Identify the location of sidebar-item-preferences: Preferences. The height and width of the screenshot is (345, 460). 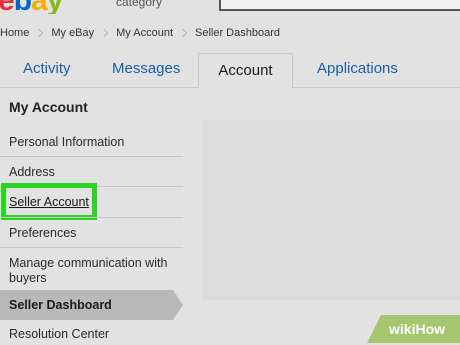
(42, 233).